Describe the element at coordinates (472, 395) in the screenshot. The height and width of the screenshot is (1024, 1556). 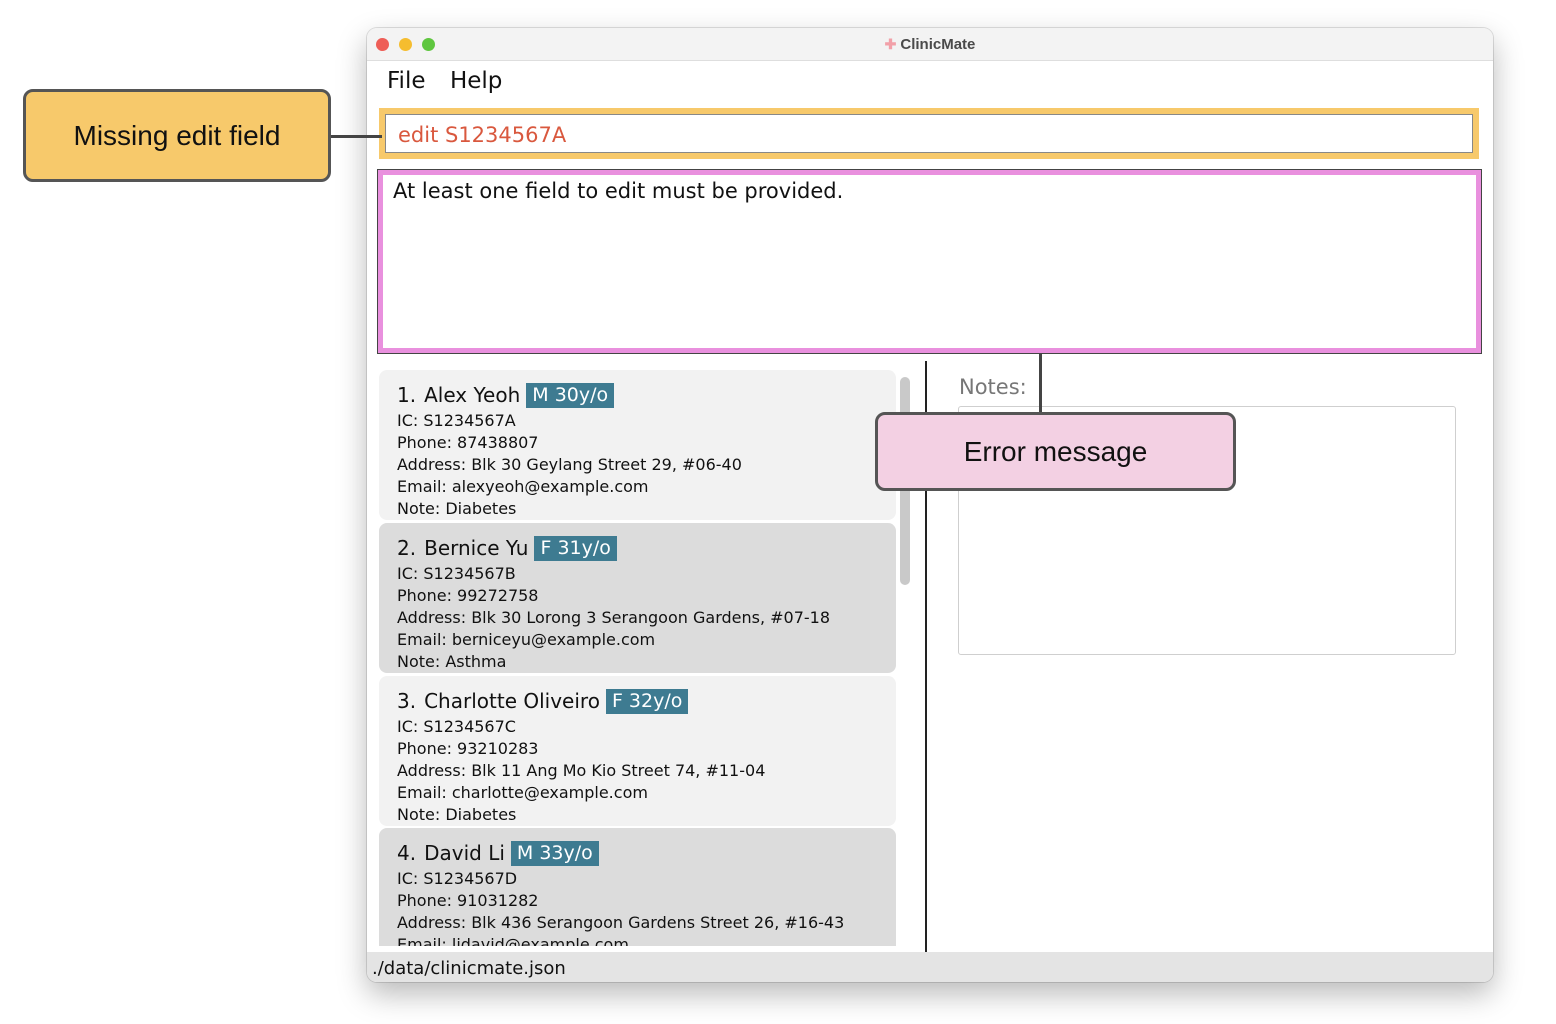
I see `patient-name: Alex Yeoh` at that location.